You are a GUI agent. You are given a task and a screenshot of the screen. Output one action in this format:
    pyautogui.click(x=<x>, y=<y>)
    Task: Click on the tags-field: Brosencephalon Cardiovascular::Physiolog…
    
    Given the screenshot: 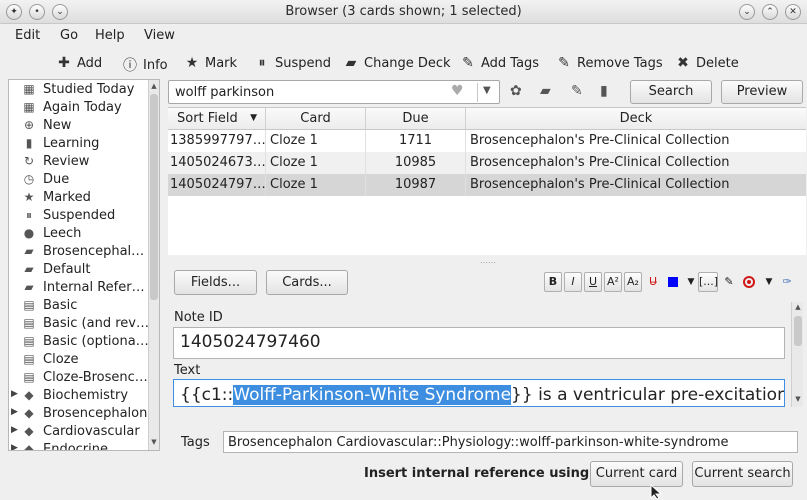 What is the action you would take?
    pyautogui.click(x=510, y=442)
    